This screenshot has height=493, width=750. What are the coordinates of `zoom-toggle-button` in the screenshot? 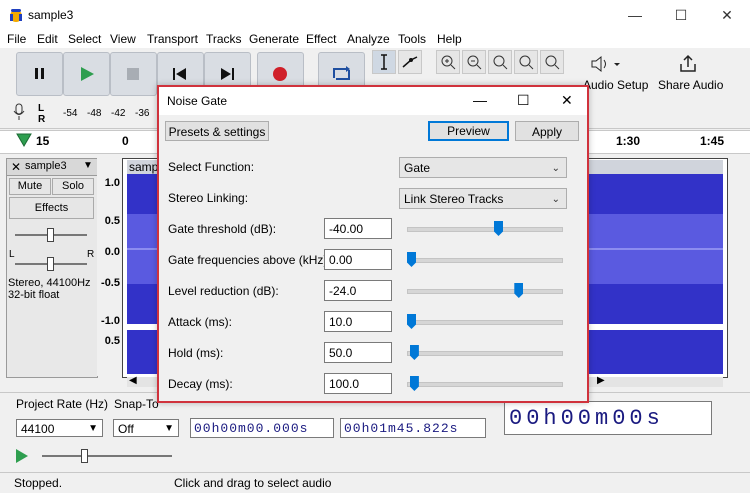 It's located at (552, 62).